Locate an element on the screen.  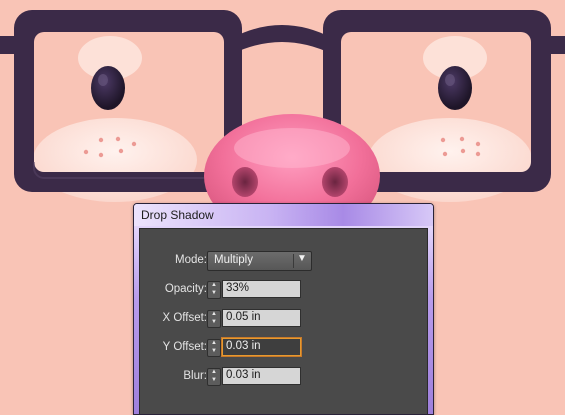
y-offset-row: Y Offset: ▲ ▼ 0.03 in is located at coordinates (283, 348).